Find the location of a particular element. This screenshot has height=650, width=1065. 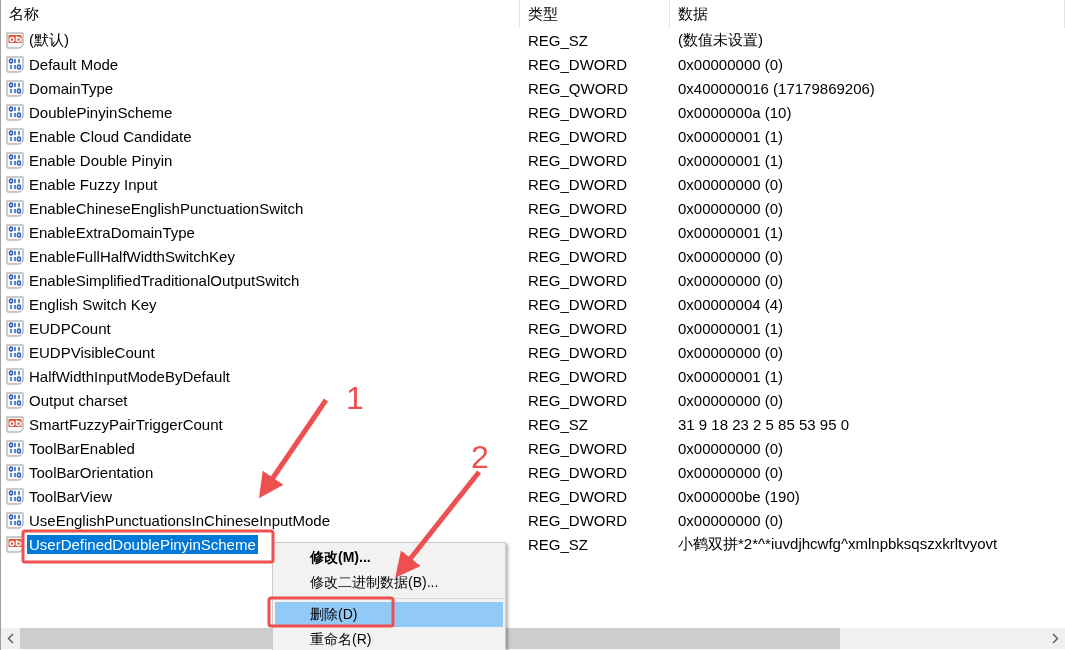

value-data: 0x000000be (190) is located at coordinates (739, 496).